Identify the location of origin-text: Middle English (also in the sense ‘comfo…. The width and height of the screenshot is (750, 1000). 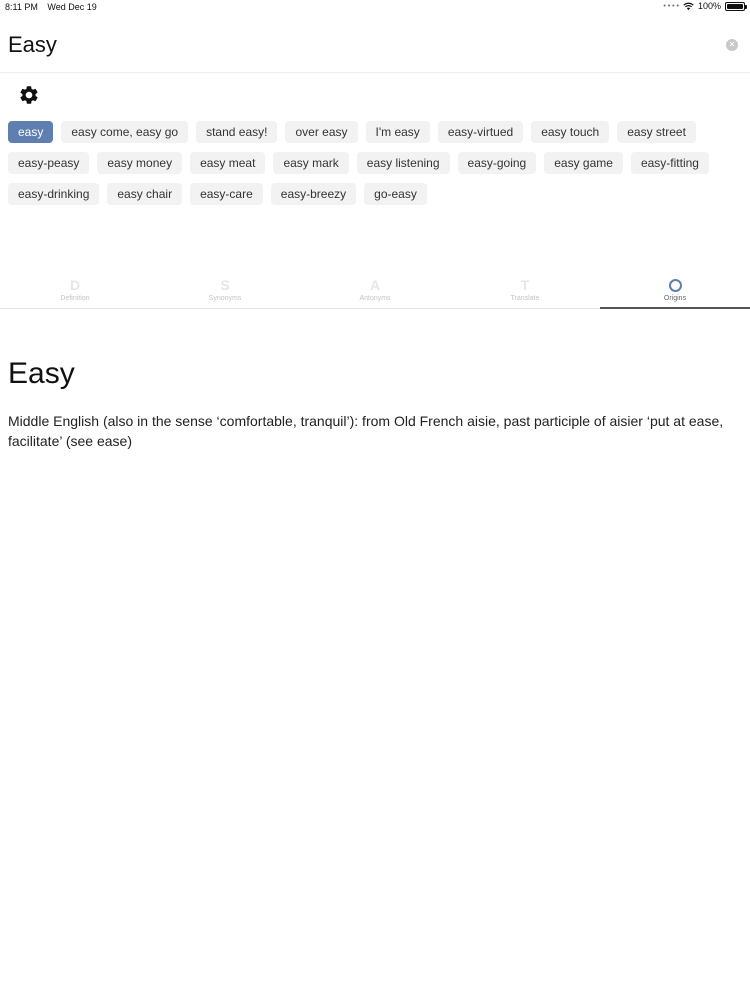
(366, 431).